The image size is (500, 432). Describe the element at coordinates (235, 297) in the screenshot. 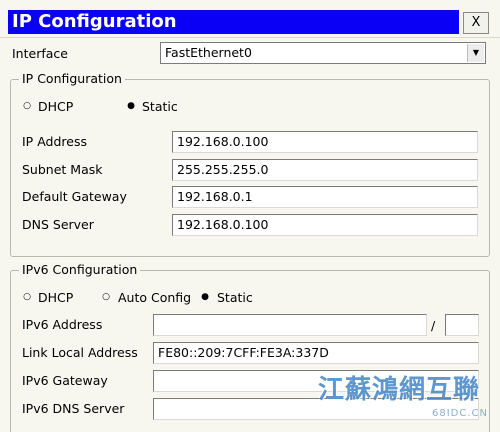

I see `ipv6-static-label: Static` at that location.